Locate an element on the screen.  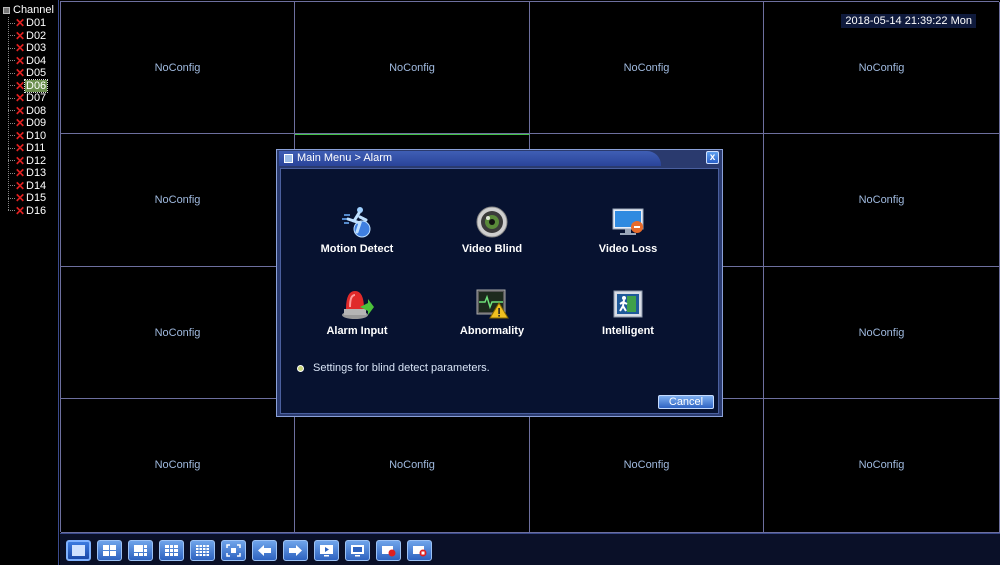
nine-view-button is located at coordinates (171, 550).